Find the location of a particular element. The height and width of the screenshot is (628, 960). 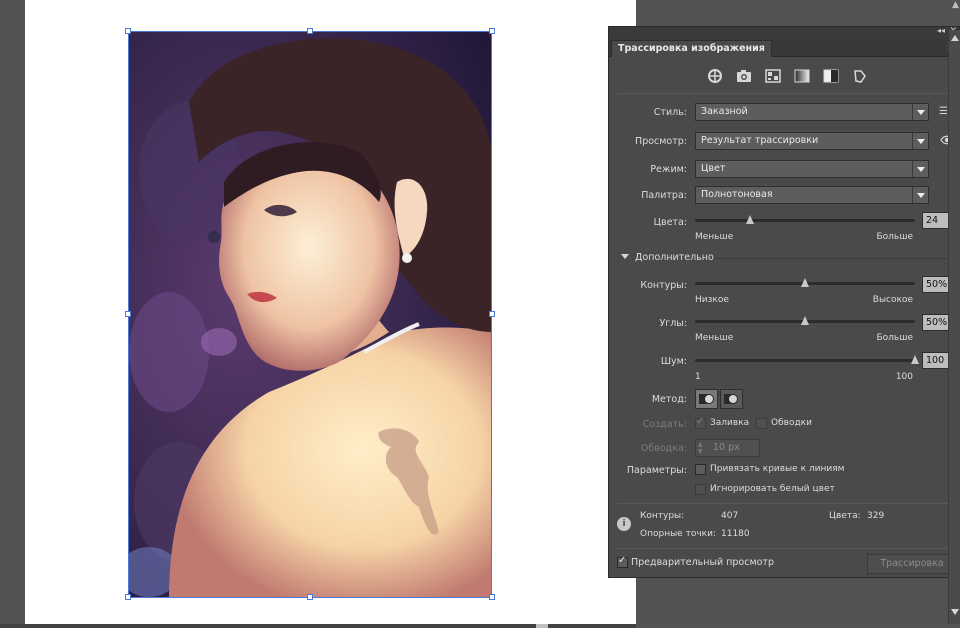

paths-min-label: Низкое is located at coordinates (712, 300).